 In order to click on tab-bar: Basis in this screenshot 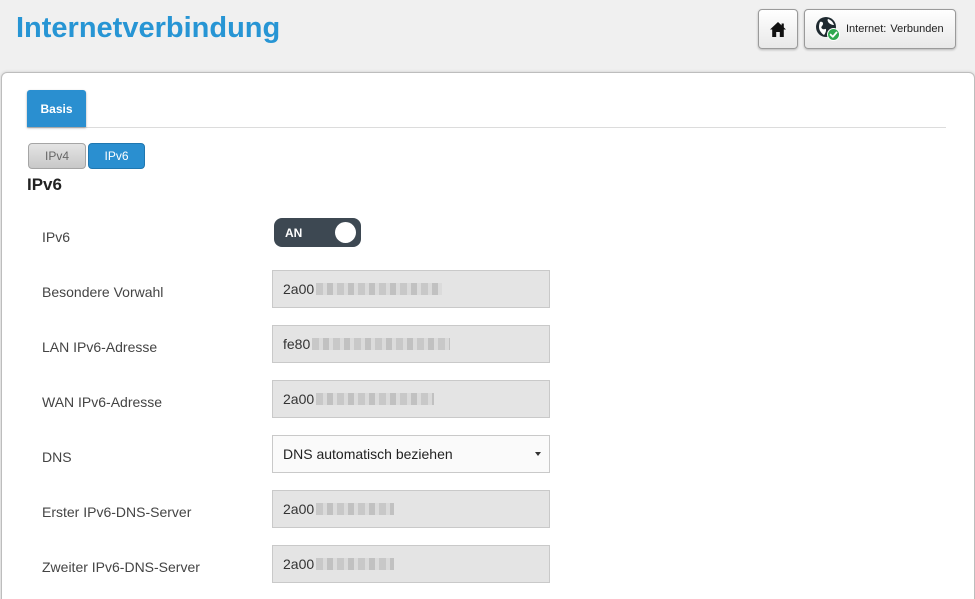, I will do `click(486, 109)`.